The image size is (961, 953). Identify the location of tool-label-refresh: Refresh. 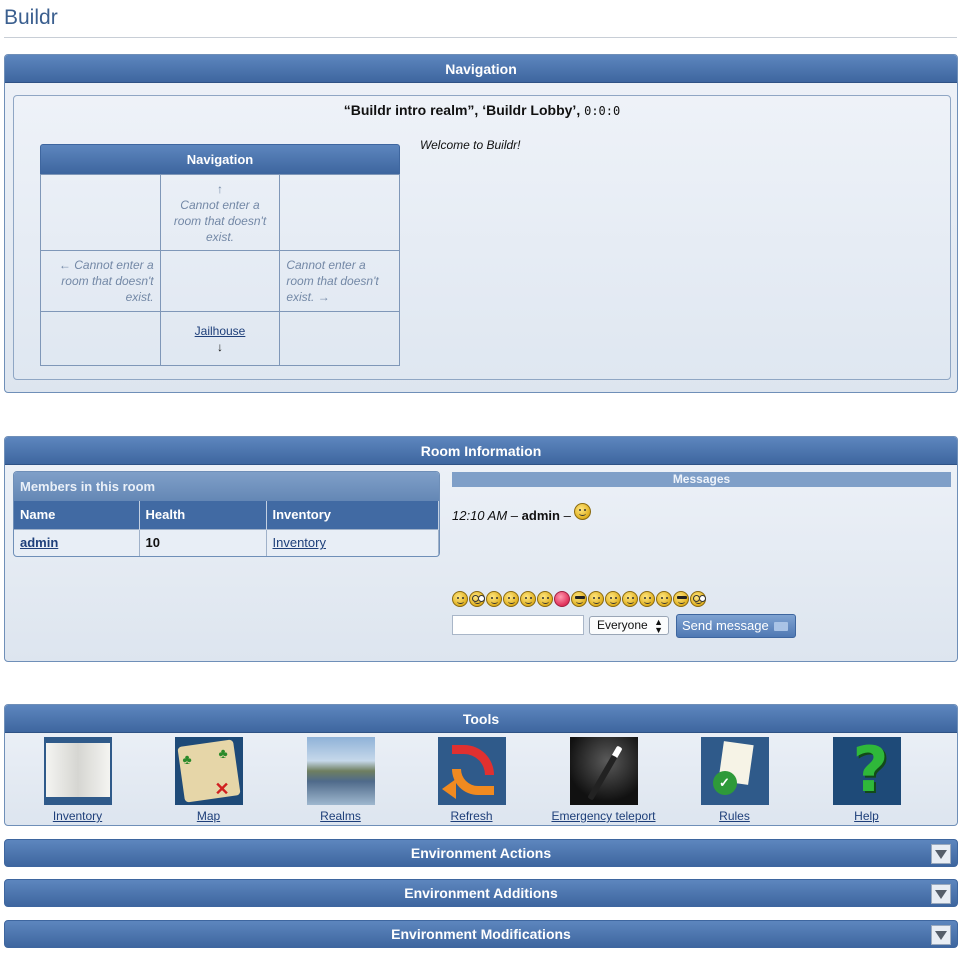
(471, 816).